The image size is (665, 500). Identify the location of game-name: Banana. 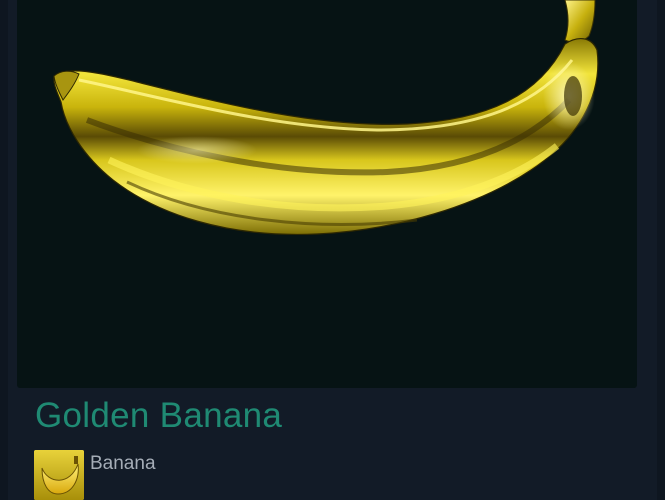
(123, 464).